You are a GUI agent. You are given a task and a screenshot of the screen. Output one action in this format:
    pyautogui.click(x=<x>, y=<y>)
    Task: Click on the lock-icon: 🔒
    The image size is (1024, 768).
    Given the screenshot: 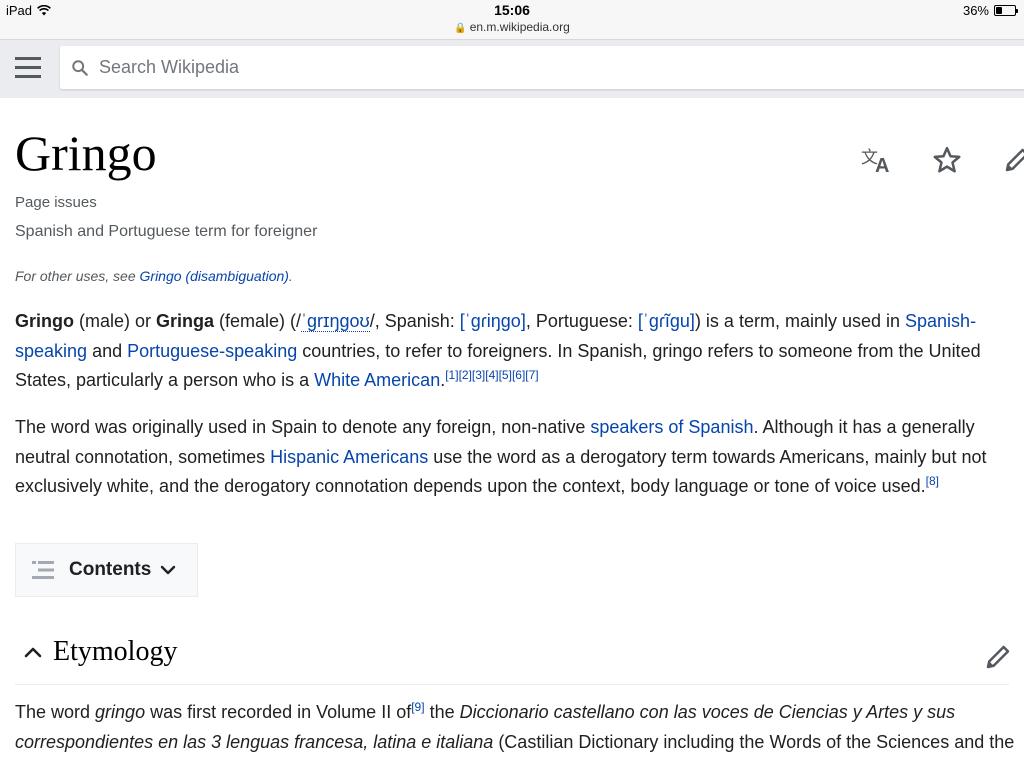 What is the action you would take?
    pyautogui.click(x=460, y=28)
    